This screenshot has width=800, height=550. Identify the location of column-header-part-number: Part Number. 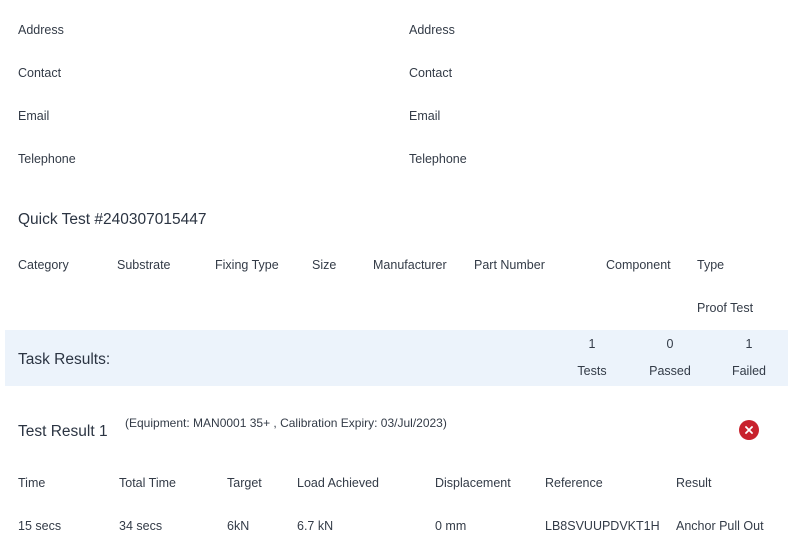
(509, 265).